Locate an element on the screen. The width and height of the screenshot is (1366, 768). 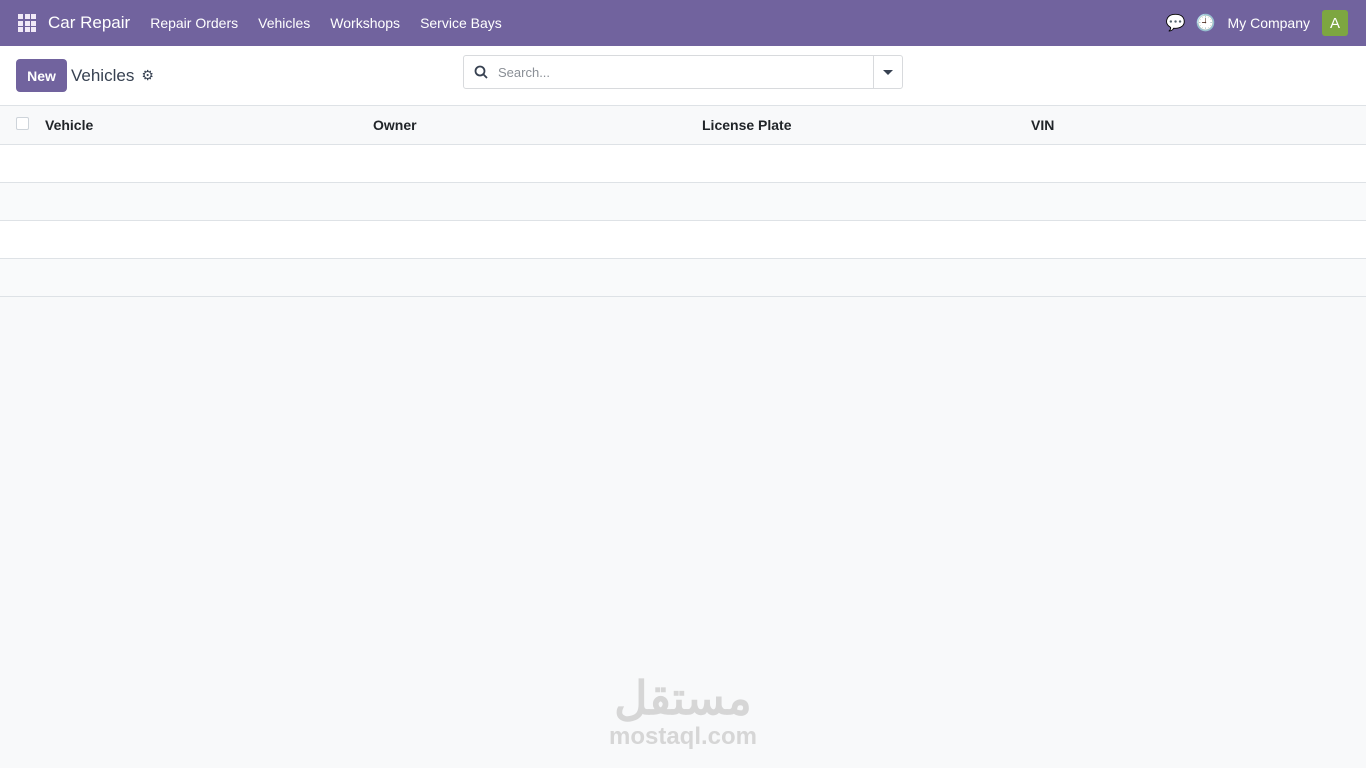
watermark-latin: mostaql.com is located at coordinates (683, 736).